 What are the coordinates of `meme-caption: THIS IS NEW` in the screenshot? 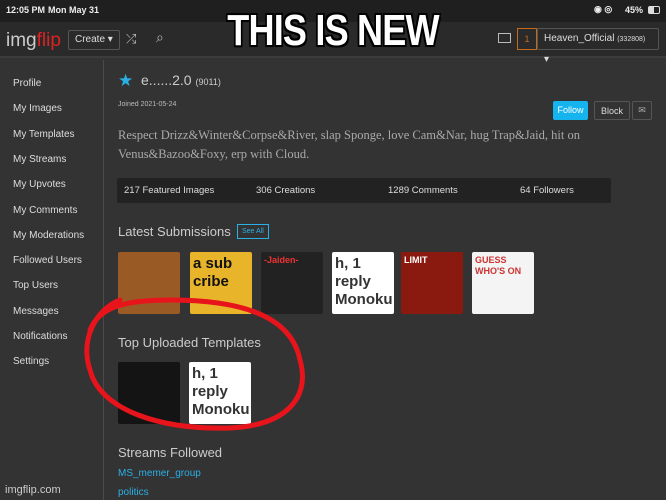 It's located at (333, 30).